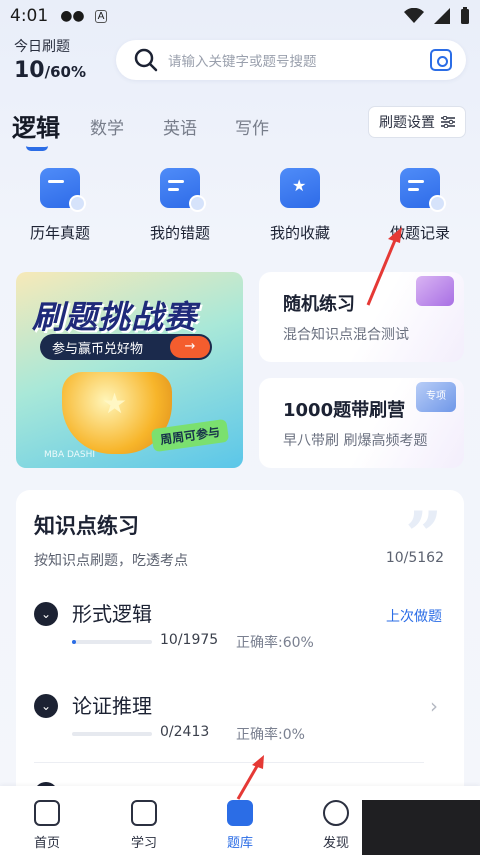 The image size is (480, 855). Describe the element at coordinates (414, 558) in the screenshot. I see `knowledge-count: 10/5162` at that location.